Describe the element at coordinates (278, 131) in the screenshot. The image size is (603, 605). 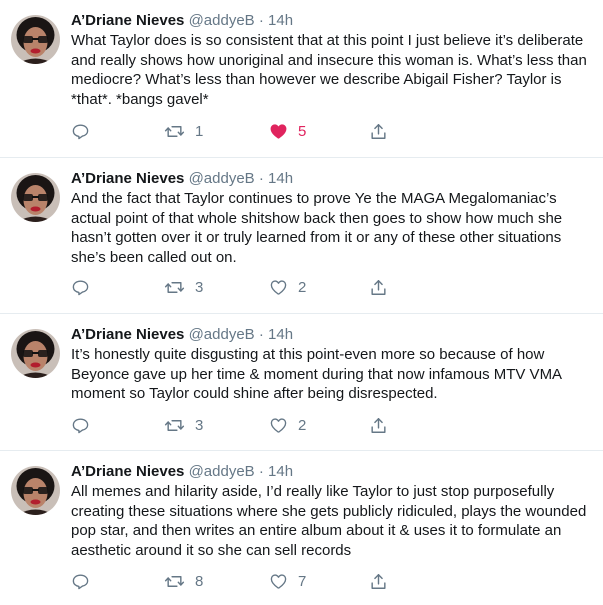
I see `heart-filled-icon` at that location.